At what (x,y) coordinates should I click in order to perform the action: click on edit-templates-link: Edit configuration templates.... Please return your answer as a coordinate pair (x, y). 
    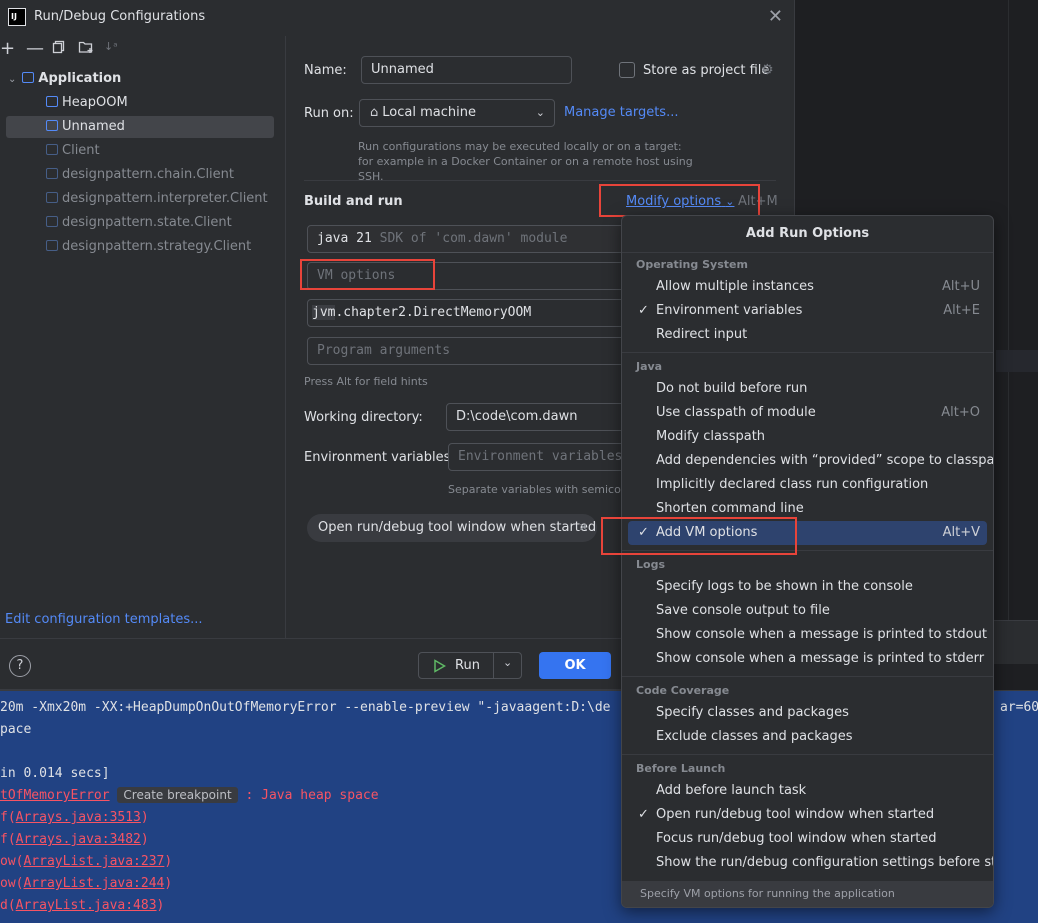
    Looking at the image, I should click on (104, 619).